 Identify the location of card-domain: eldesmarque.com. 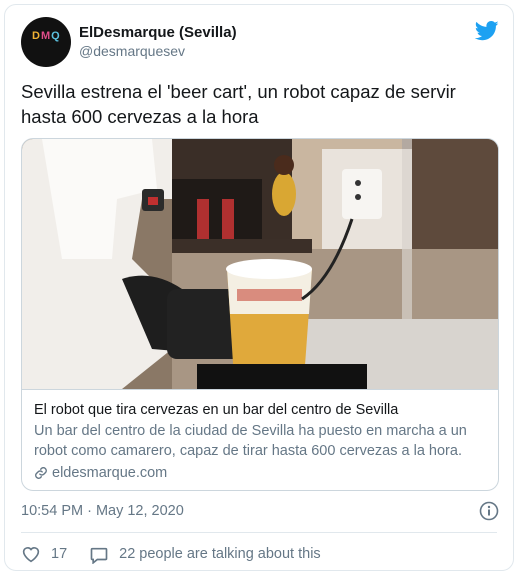
(110, 473).